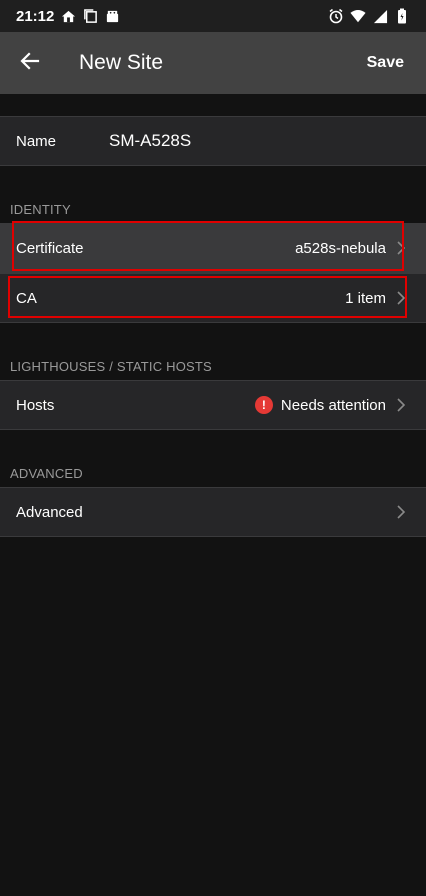 This screenshot has height=896, width=426. Describe the element at coordinates (333, 405) in the screenshot. I see `hosts-value: Needs attention` at that location.